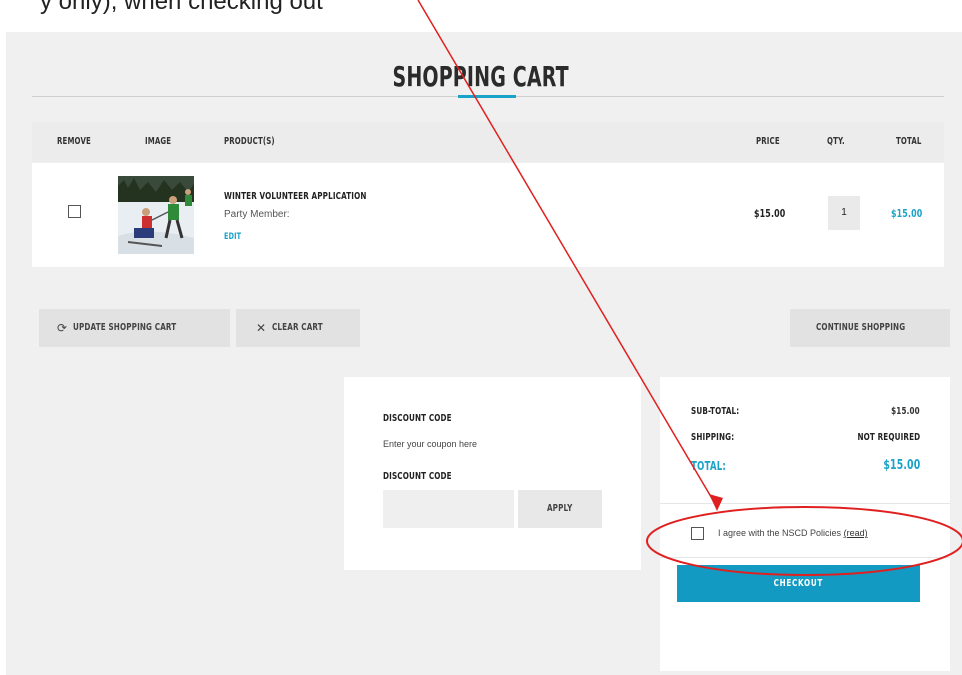 Image resolution: width=962 pixels, height=675 pixels. I want to click on discount-field-label: DISCOUNT CODE, so click(417, 476).